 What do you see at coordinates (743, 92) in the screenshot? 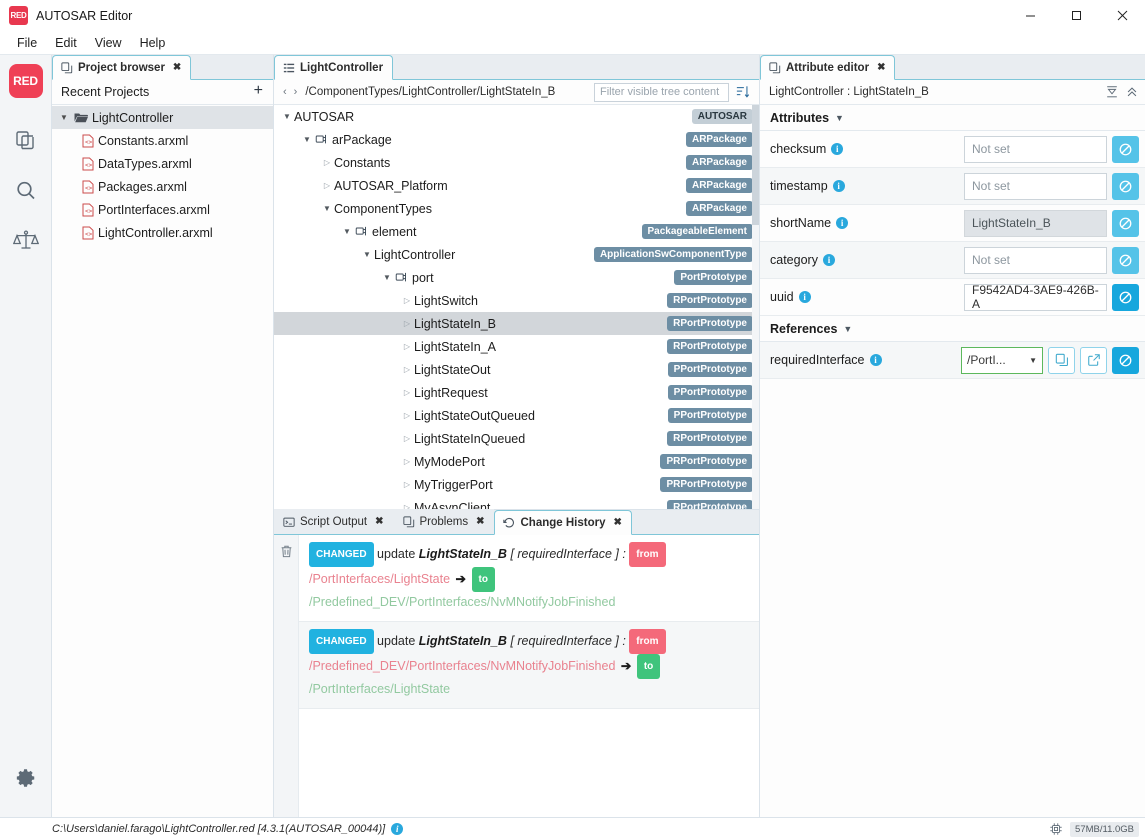
I see `sort-icon` at bounding box center [743, 92].